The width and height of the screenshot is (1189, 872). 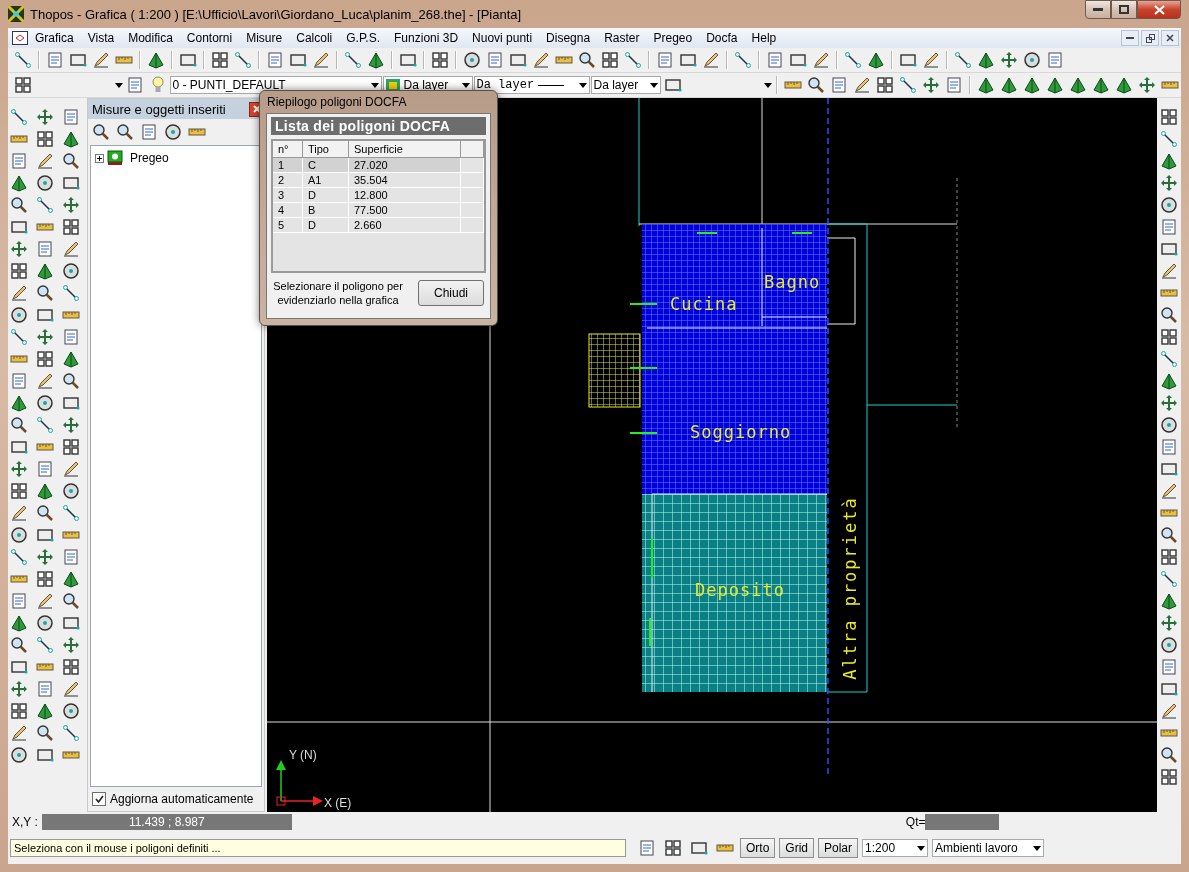 I want to click on table-cell: 2.660, so click(x=405, y=225).